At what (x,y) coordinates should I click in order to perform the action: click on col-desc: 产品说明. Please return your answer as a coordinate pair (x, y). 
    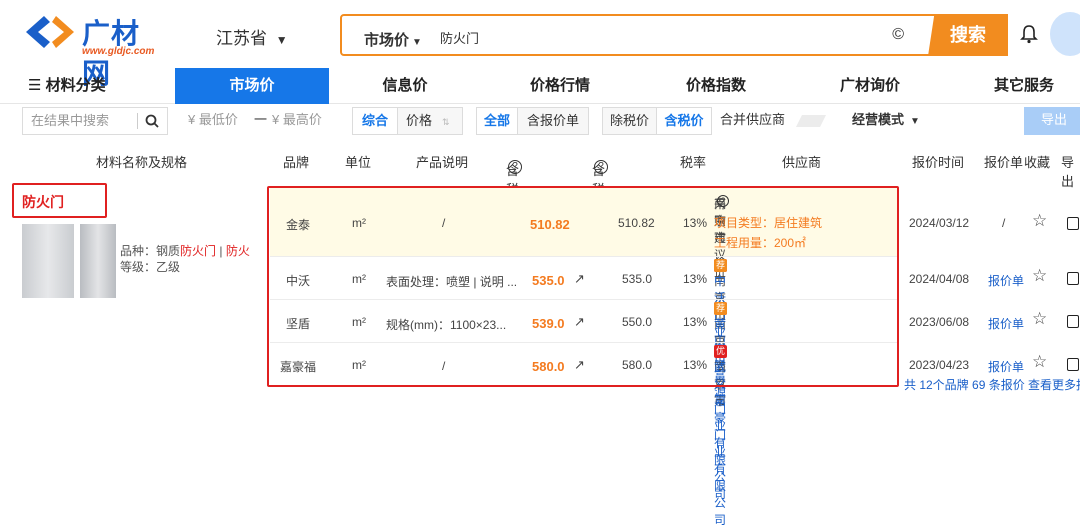
    Looking at the image, I should click on (442, 162).